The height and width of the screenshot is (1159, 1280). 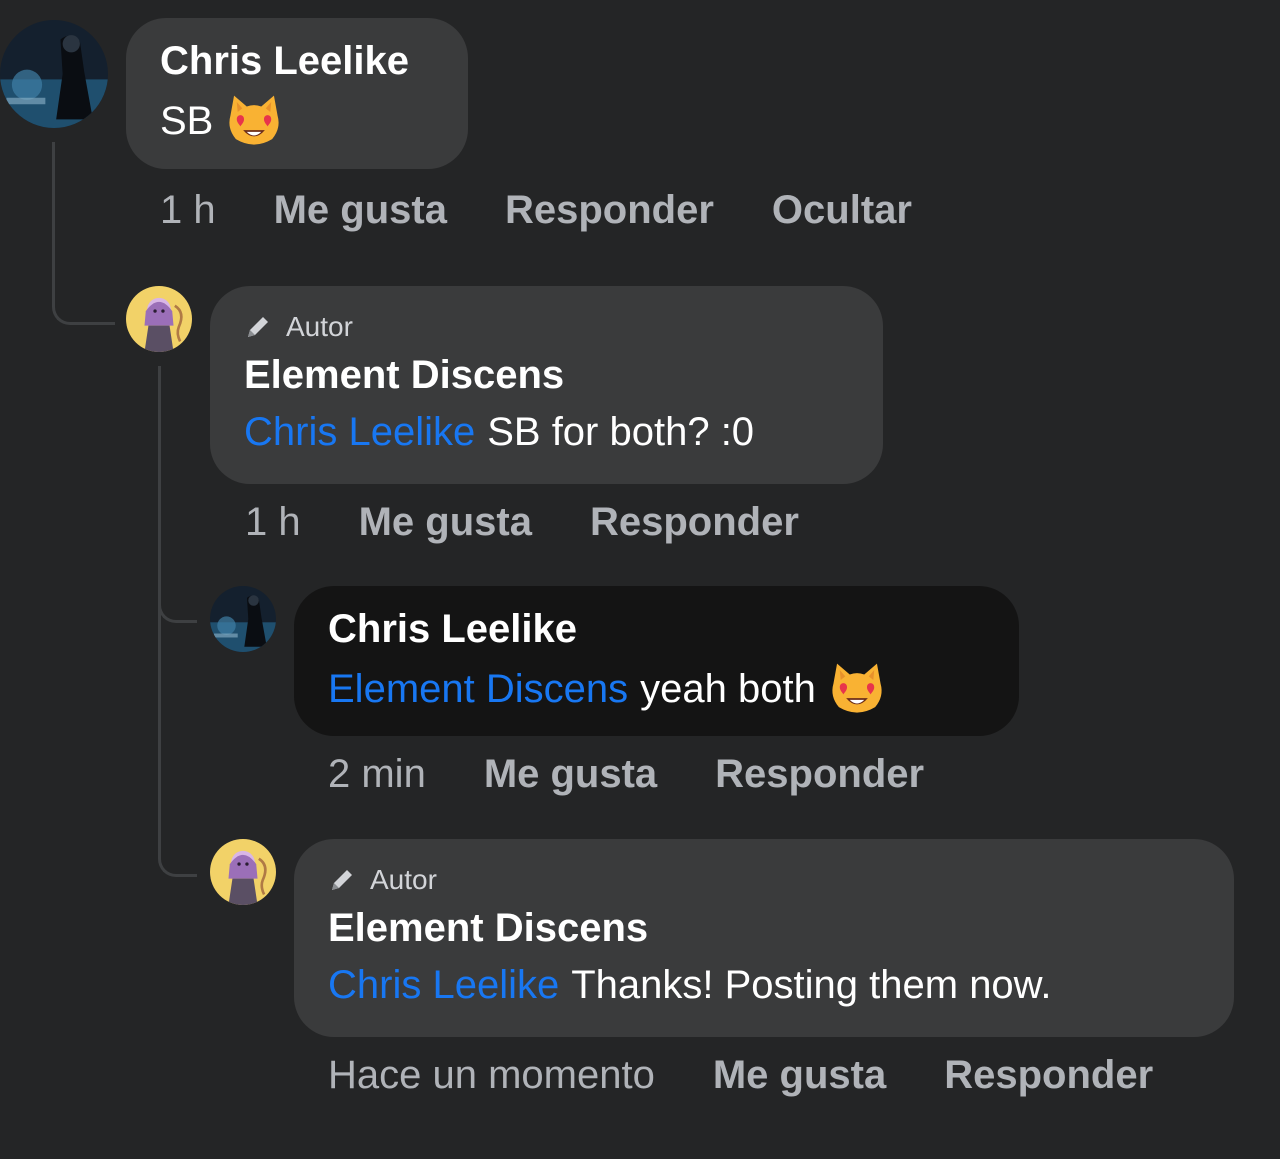 What do you see at coordinates (377, 774) in the screenshot?
I see `comment-timestamp: 2 min` at bounding box center [377, 774].